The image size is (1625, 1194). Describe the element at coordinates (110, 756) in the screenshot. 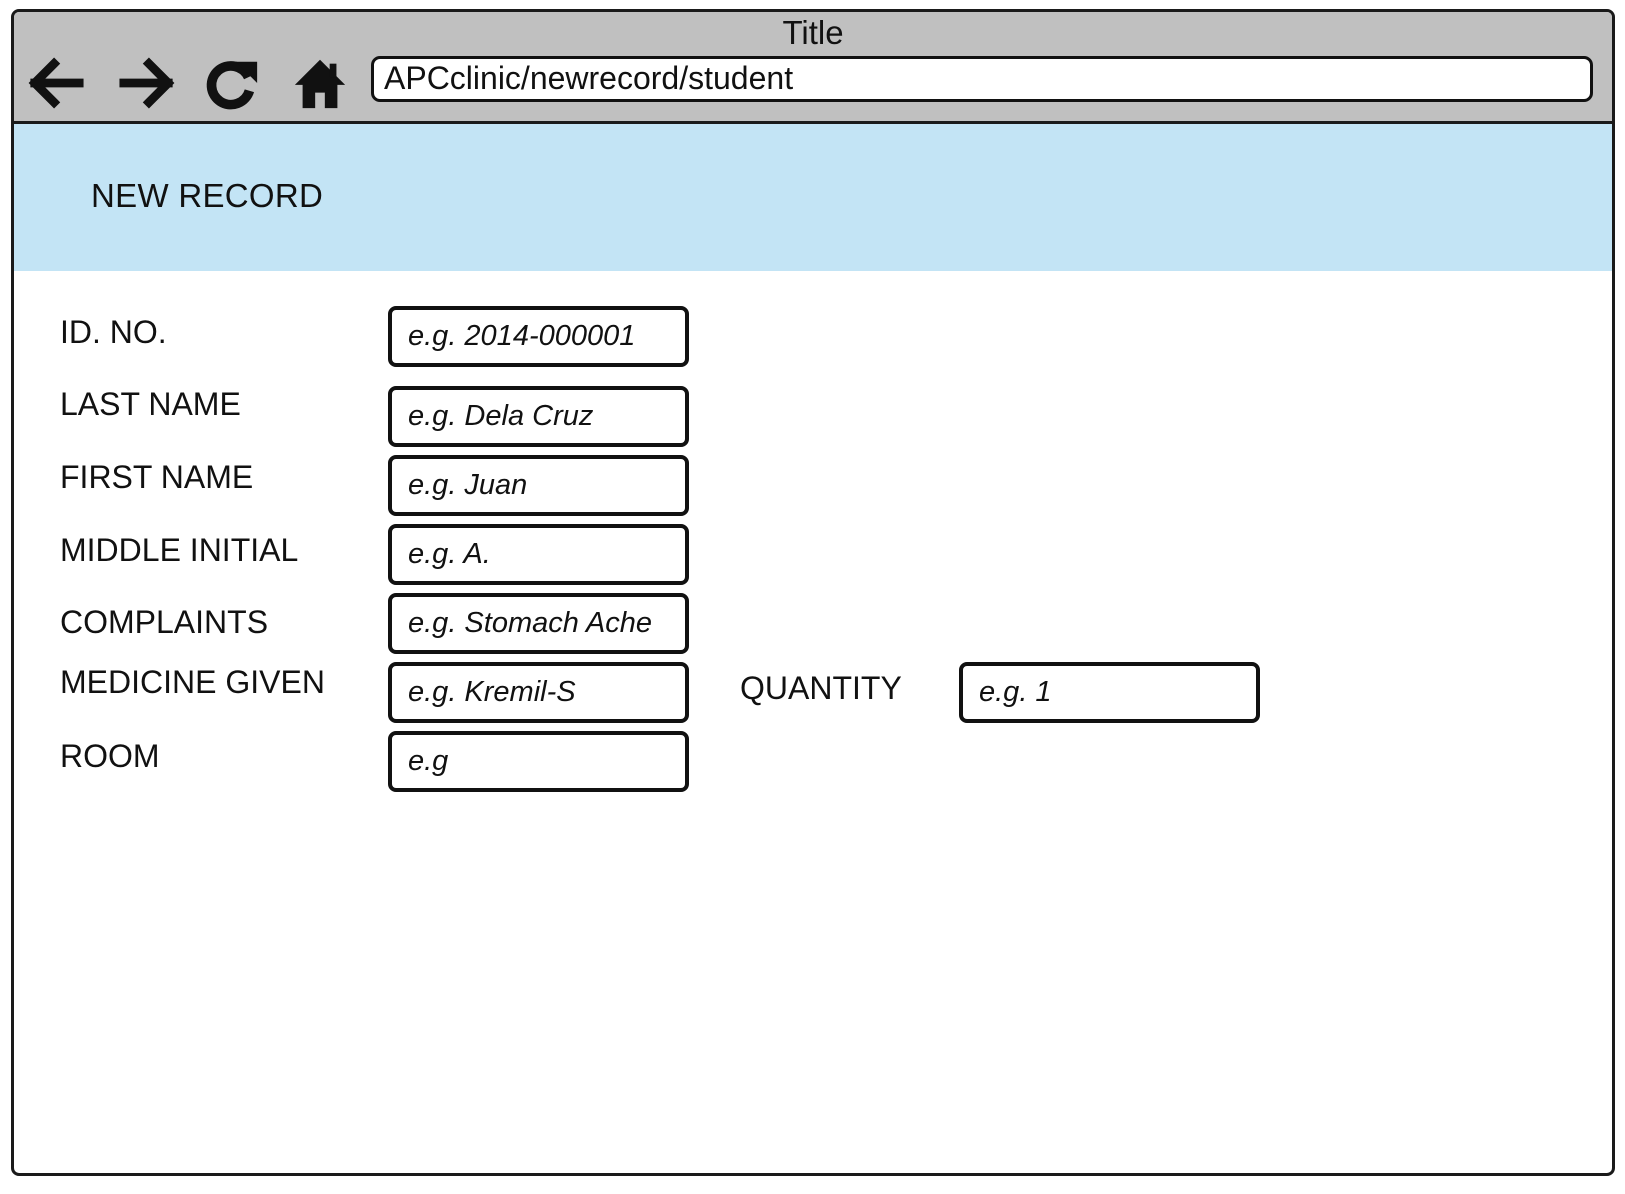

I see `room-label: ROOM` at that location.